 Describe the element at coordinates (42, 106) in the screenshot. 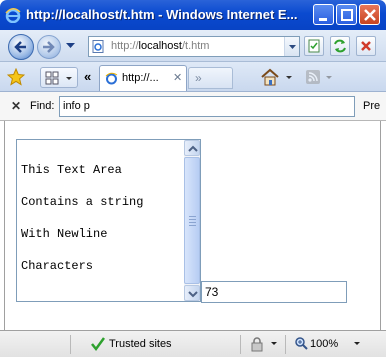

I see `find-label: Find:` at that location.